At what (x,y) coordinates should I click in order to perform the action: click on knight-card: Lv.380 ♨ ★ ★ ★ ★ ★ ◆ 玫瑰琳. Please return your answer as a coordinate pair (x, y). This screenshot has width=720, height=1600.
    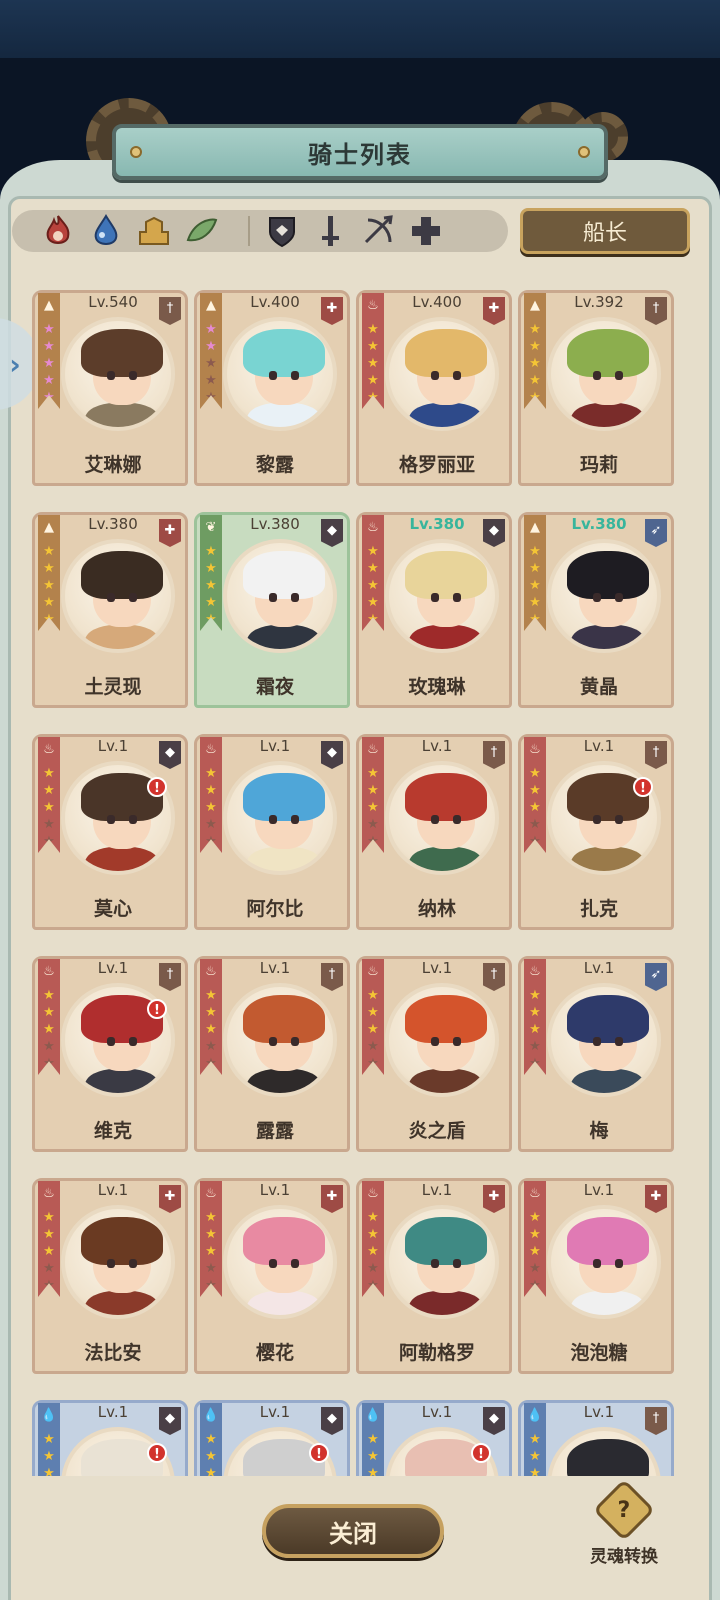
    Looking at the image, I should click on (434, 610).